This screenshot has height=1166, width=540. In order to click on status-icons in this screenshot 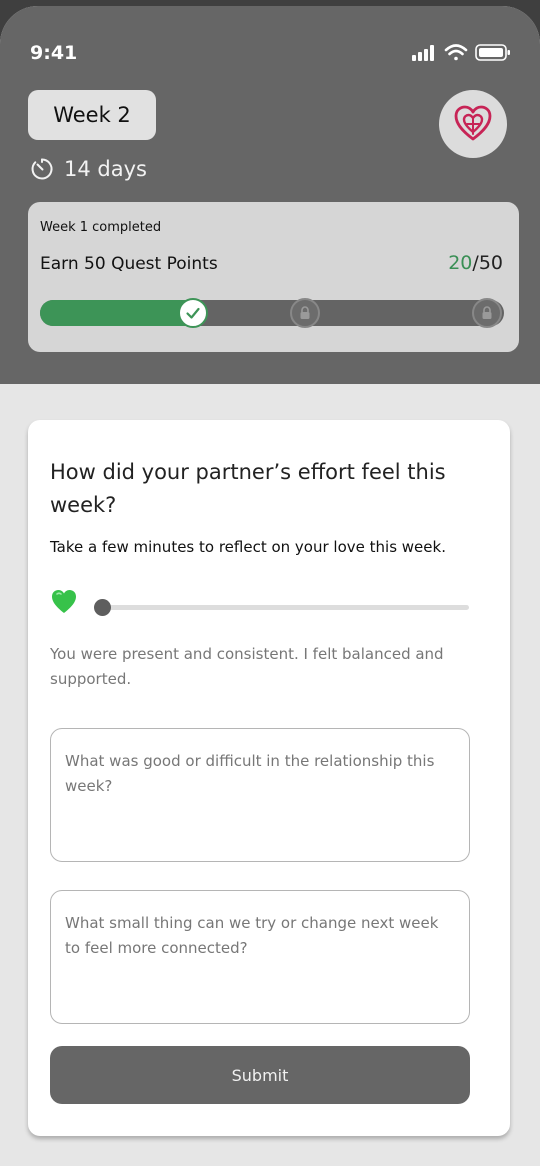, I will do `click(462, 53)`.